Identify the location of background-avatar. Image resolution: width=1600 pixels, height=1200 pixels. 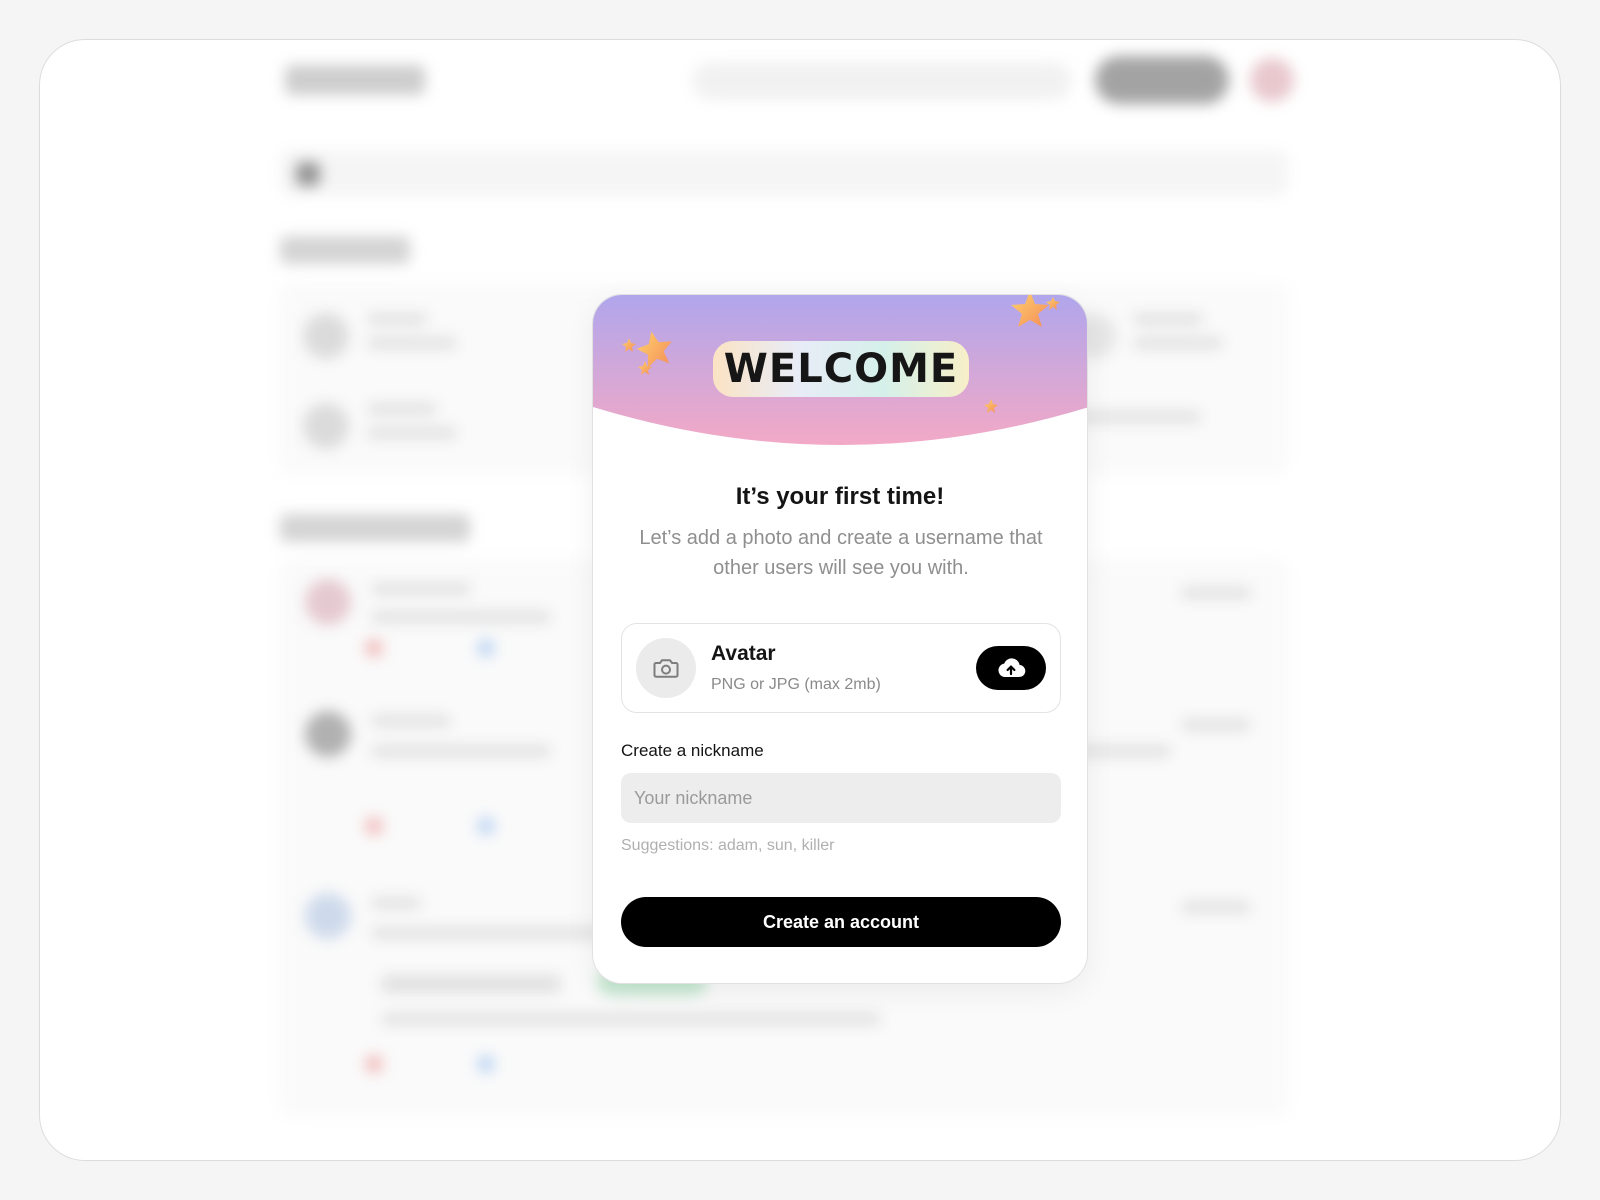
(1272, 80).